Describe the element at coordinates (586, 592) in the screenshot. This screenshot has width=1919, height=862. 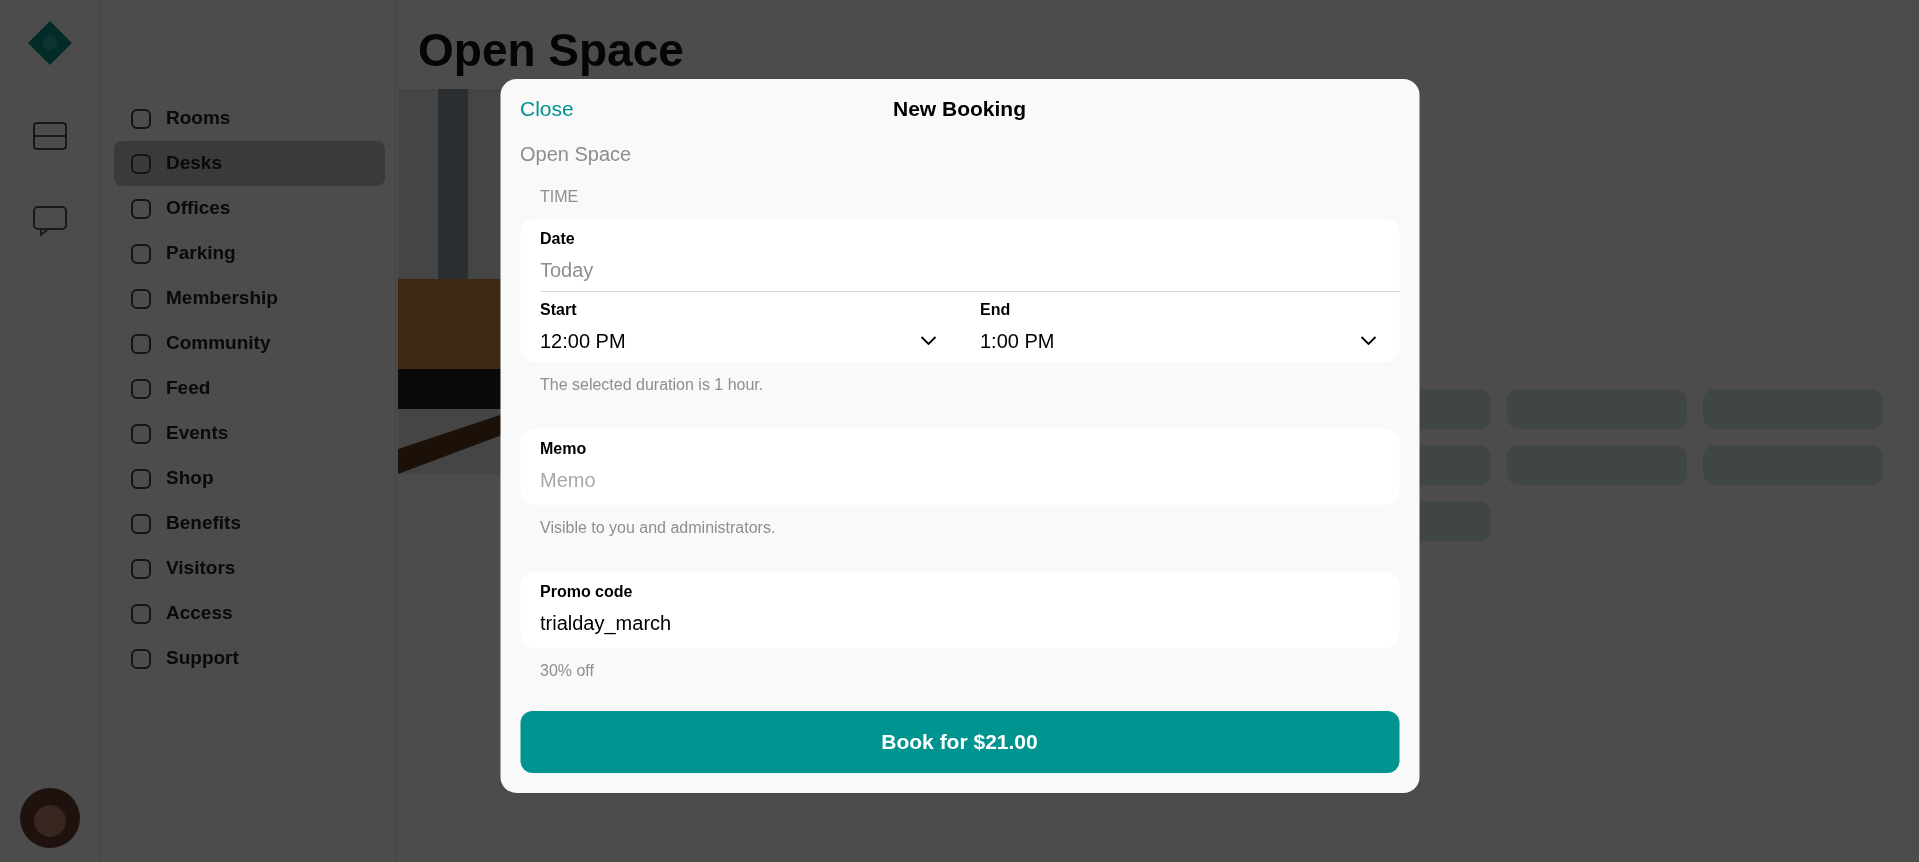
I see `field-label: Promo code` at that location.